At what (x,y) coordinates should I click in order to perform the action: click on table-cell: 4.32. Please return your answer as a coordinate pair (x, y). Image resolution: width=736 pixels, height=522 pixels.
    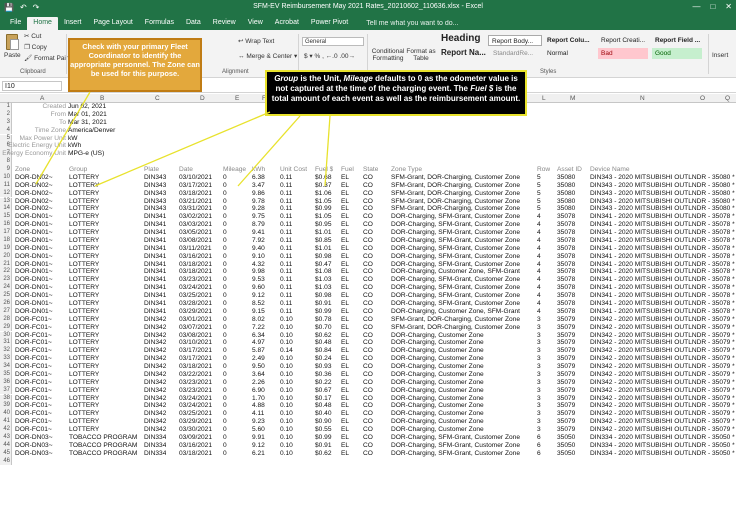
    Looking at the image, I should click on (258, 265).